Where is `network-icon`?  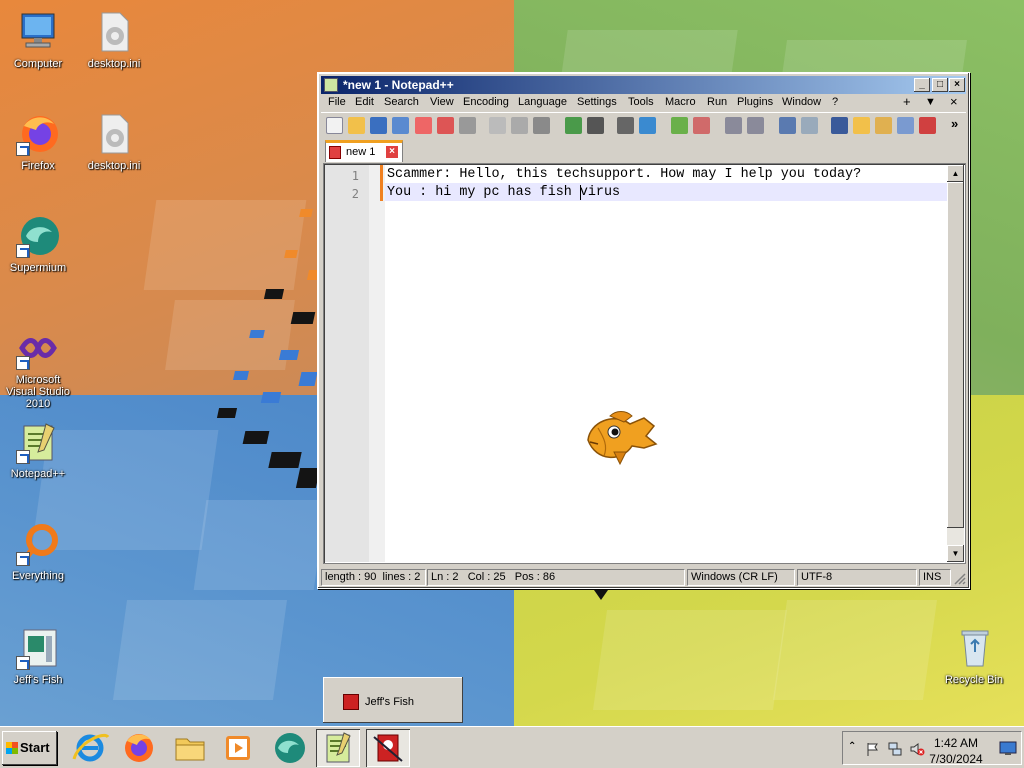
network-icon is located at coordinates (895, 749).